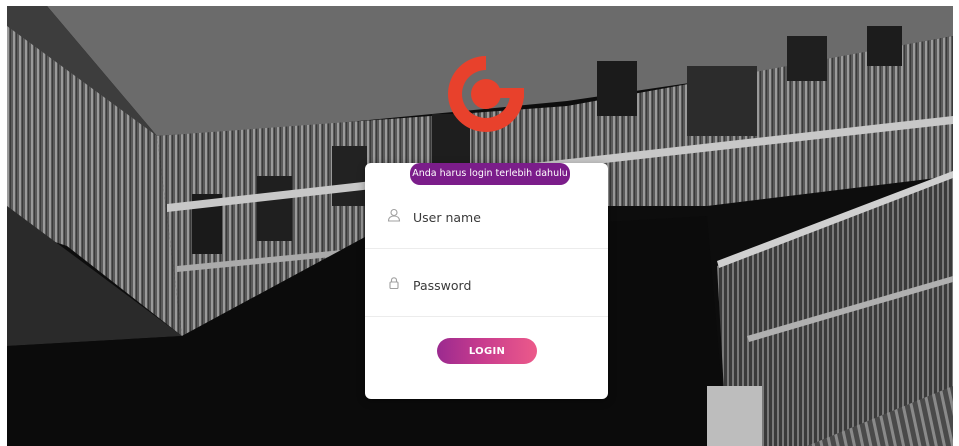 This screenshot has height=446, width=959. I want to click on user-icon, so click(394, 214).